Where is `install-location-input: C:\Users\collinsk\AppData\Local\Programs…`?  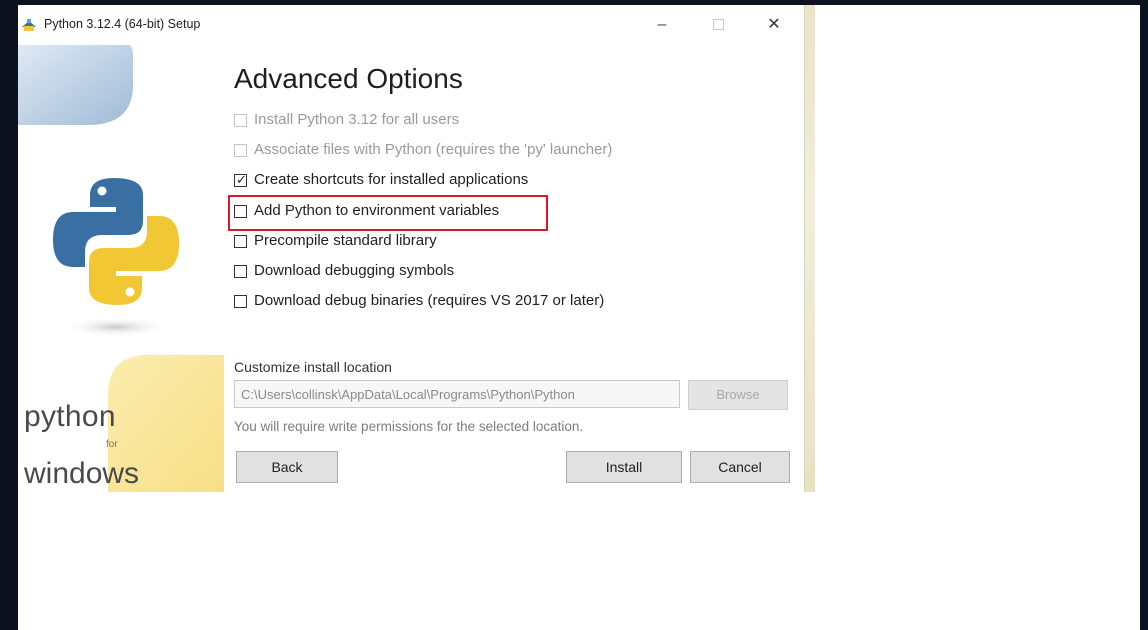
install-location-input: C:\Users\collinsk\AppData\Local\Programs… is located at coordinates (457, 394).